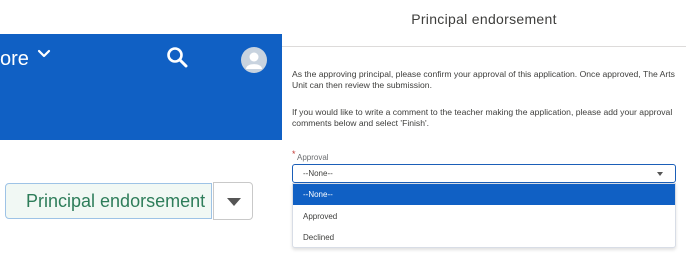 This screenshot has width=686, height=256. I want to click on dropdown-caret-icon, so click(234, 202).